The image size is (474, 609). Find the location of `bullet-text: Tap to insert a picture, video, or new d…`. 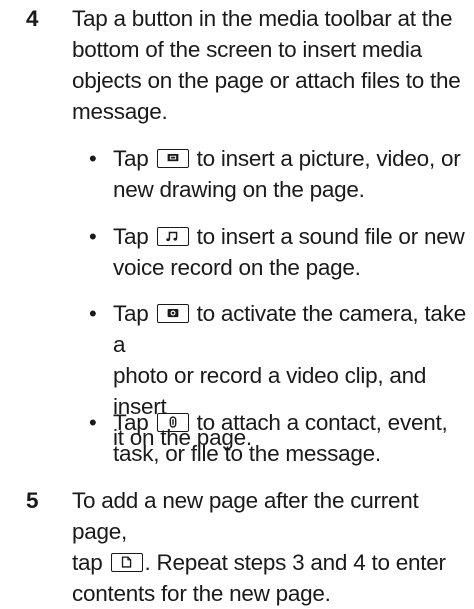

bullet-text: Tap to insert a picture, video, or new d… is located at coordinates (293, 174).